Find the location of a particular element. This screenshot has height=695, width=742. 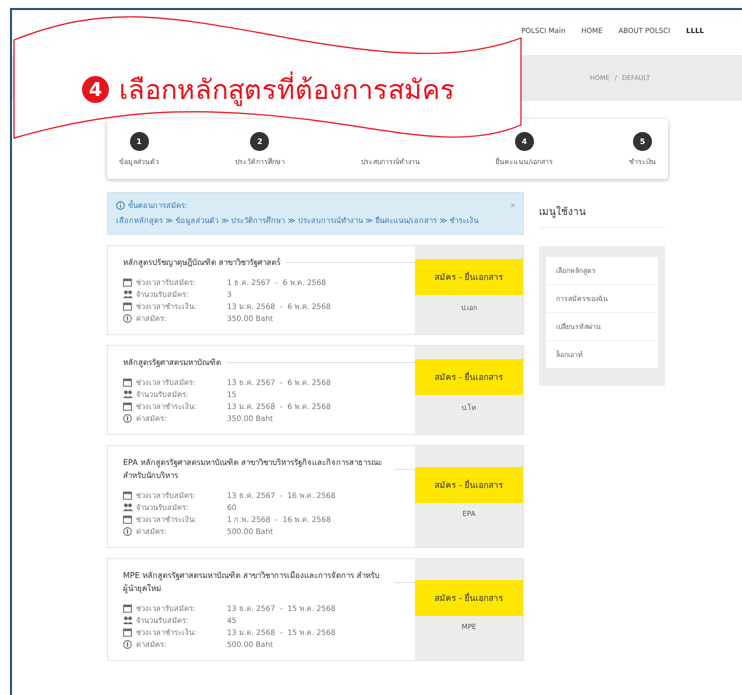

sidebar-title: เมนูใช้งาน is located at coordinates (602, 210).